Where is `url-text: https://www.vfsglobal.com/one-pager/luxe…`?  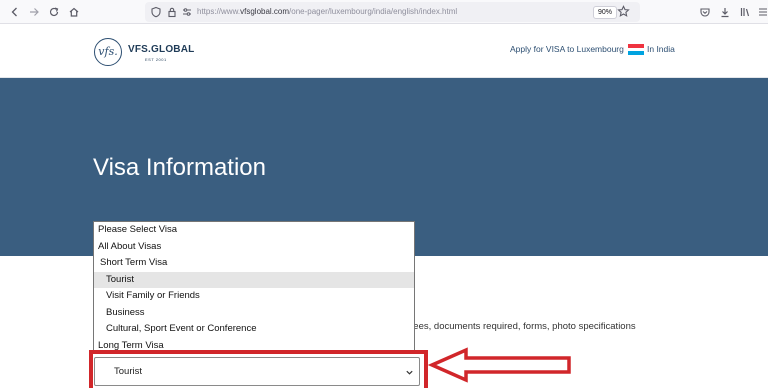 url-text: https://www.vfsglobal.com/one-pager/luxe… is located at coordinates (327, 12).